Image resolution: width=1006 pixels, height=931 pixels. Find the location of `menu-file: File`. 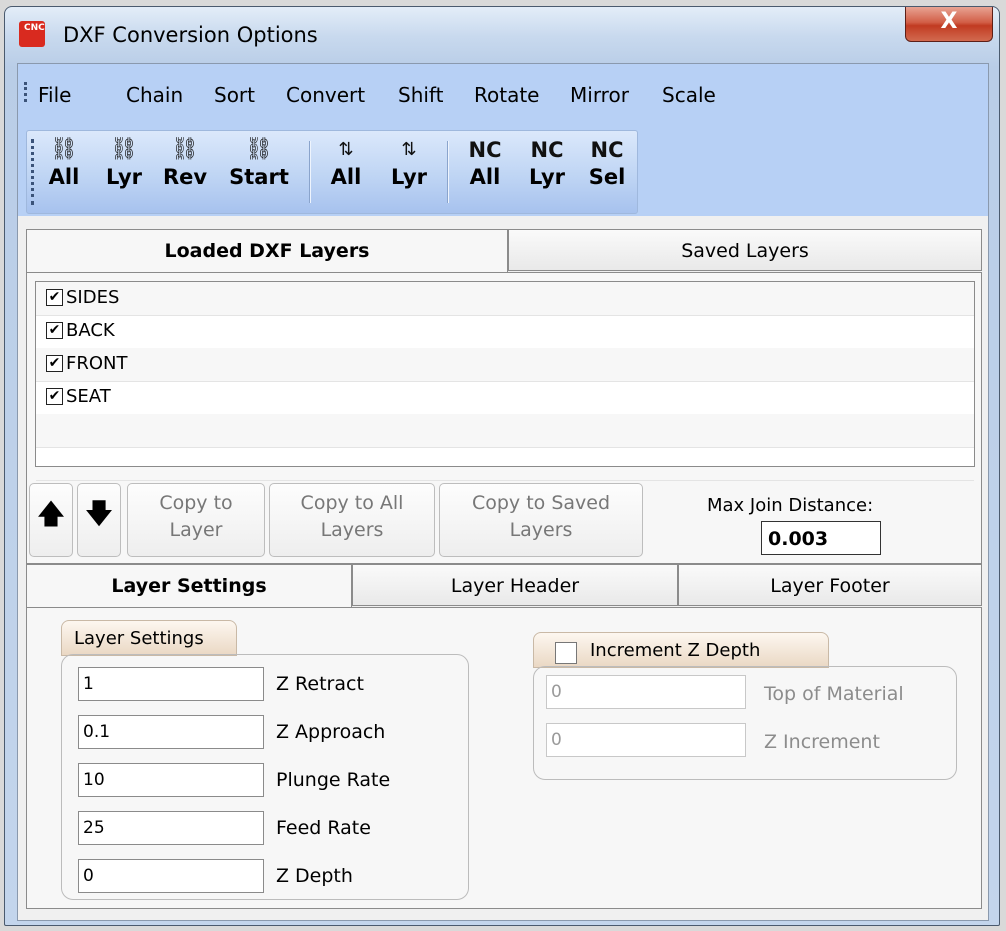

menu-file: File is located at coordinates (54, 95).